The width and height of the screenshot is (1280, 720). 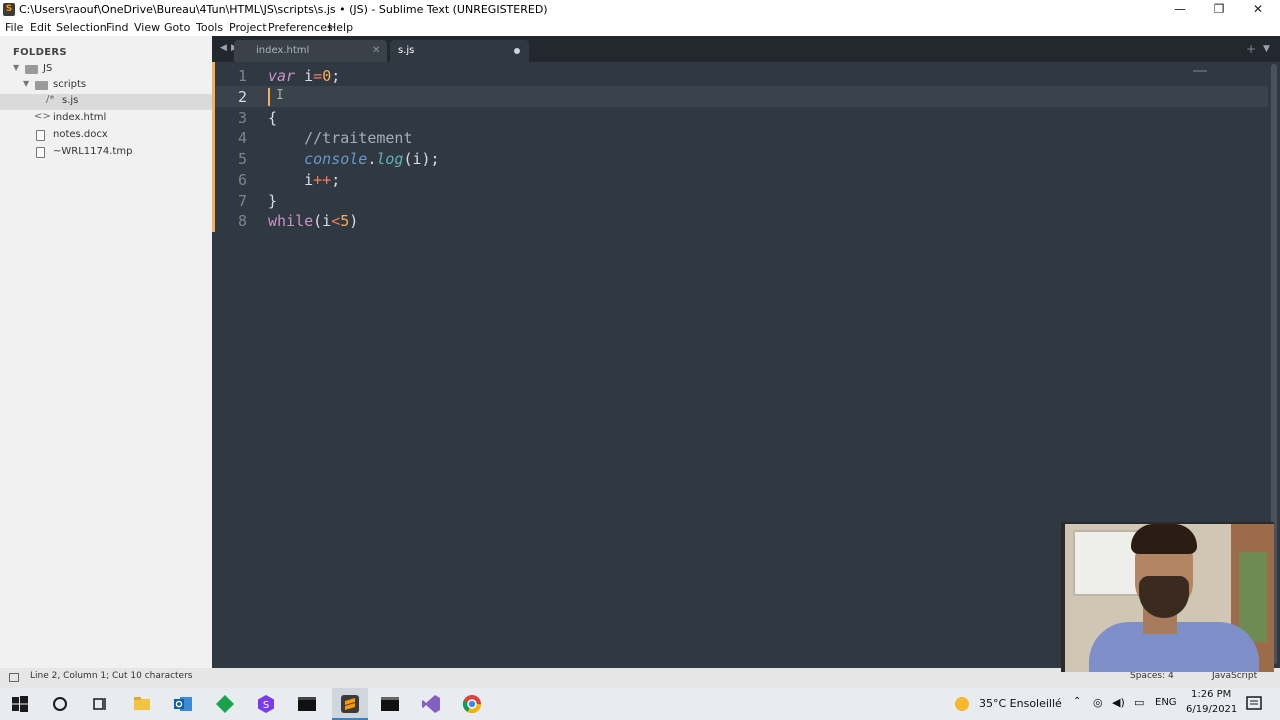 I want to click on ibeam-cursor-icon: I, so click(x=280, y=95).